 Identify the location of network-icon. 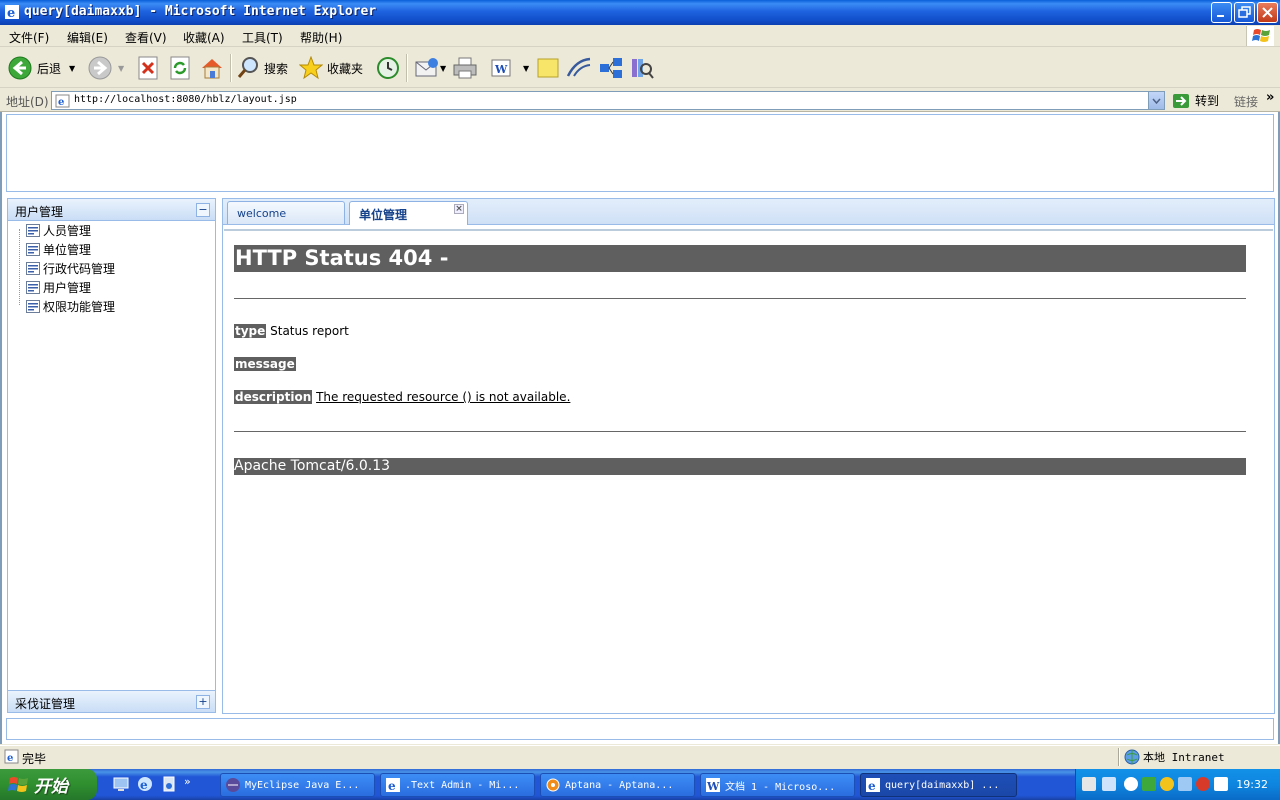
(611, 68).